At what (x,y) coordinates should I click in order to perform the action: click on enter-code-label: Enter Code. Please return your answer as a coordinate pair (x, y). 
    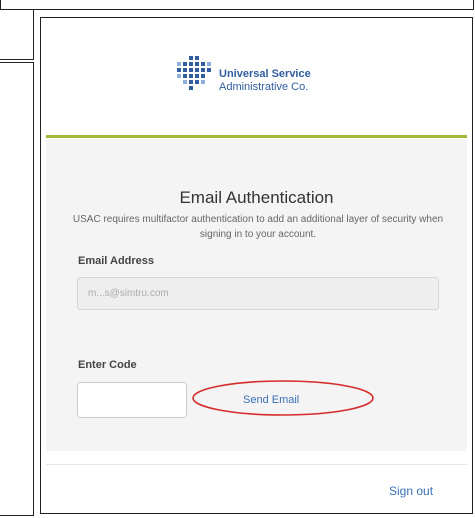
    Looking at the image, I should click on (107, 365).